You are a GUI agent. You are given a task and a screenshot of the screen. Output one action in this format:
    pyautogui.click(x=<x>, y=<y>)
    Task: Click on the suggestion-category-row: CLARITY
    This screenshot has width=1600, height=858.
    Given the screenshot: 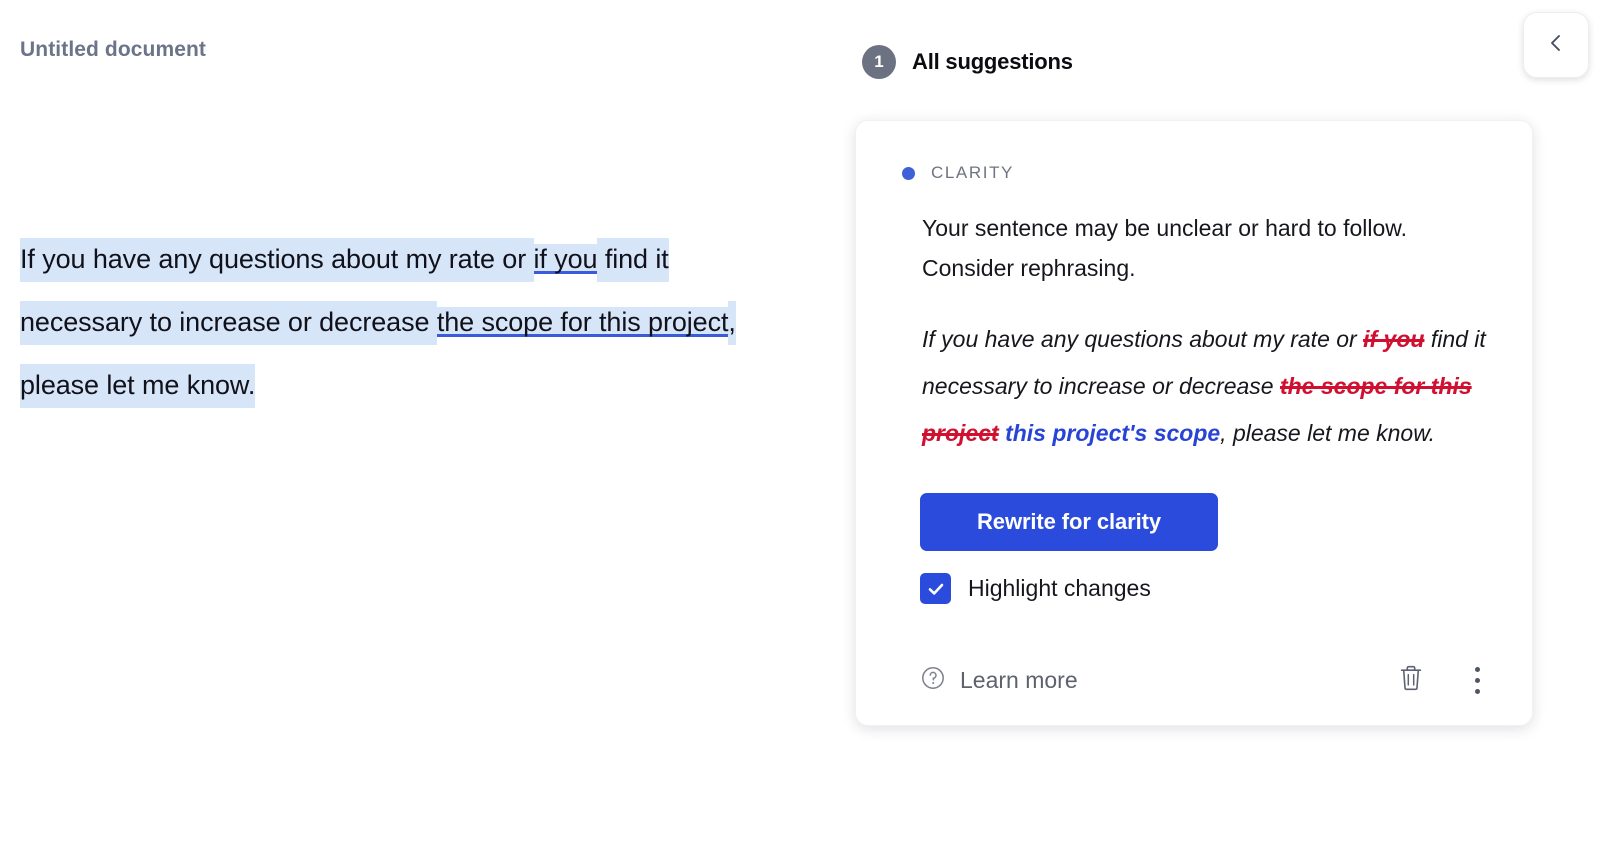 What is the action you would take?
    pyautogui.click(x=1194, y=152)
    